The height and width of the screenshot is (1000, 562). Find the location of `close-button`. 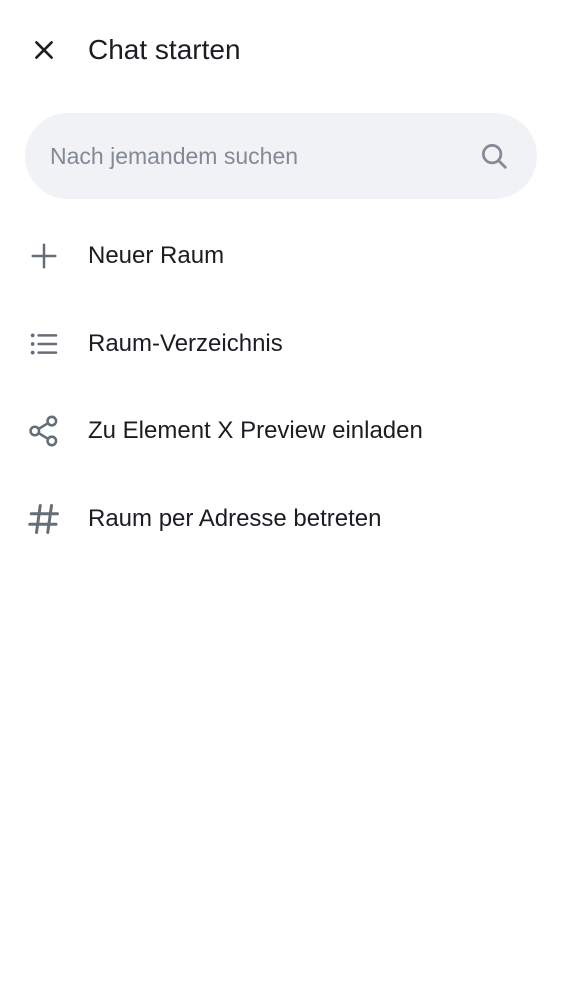

close-button is located at coordinates (44, 50).